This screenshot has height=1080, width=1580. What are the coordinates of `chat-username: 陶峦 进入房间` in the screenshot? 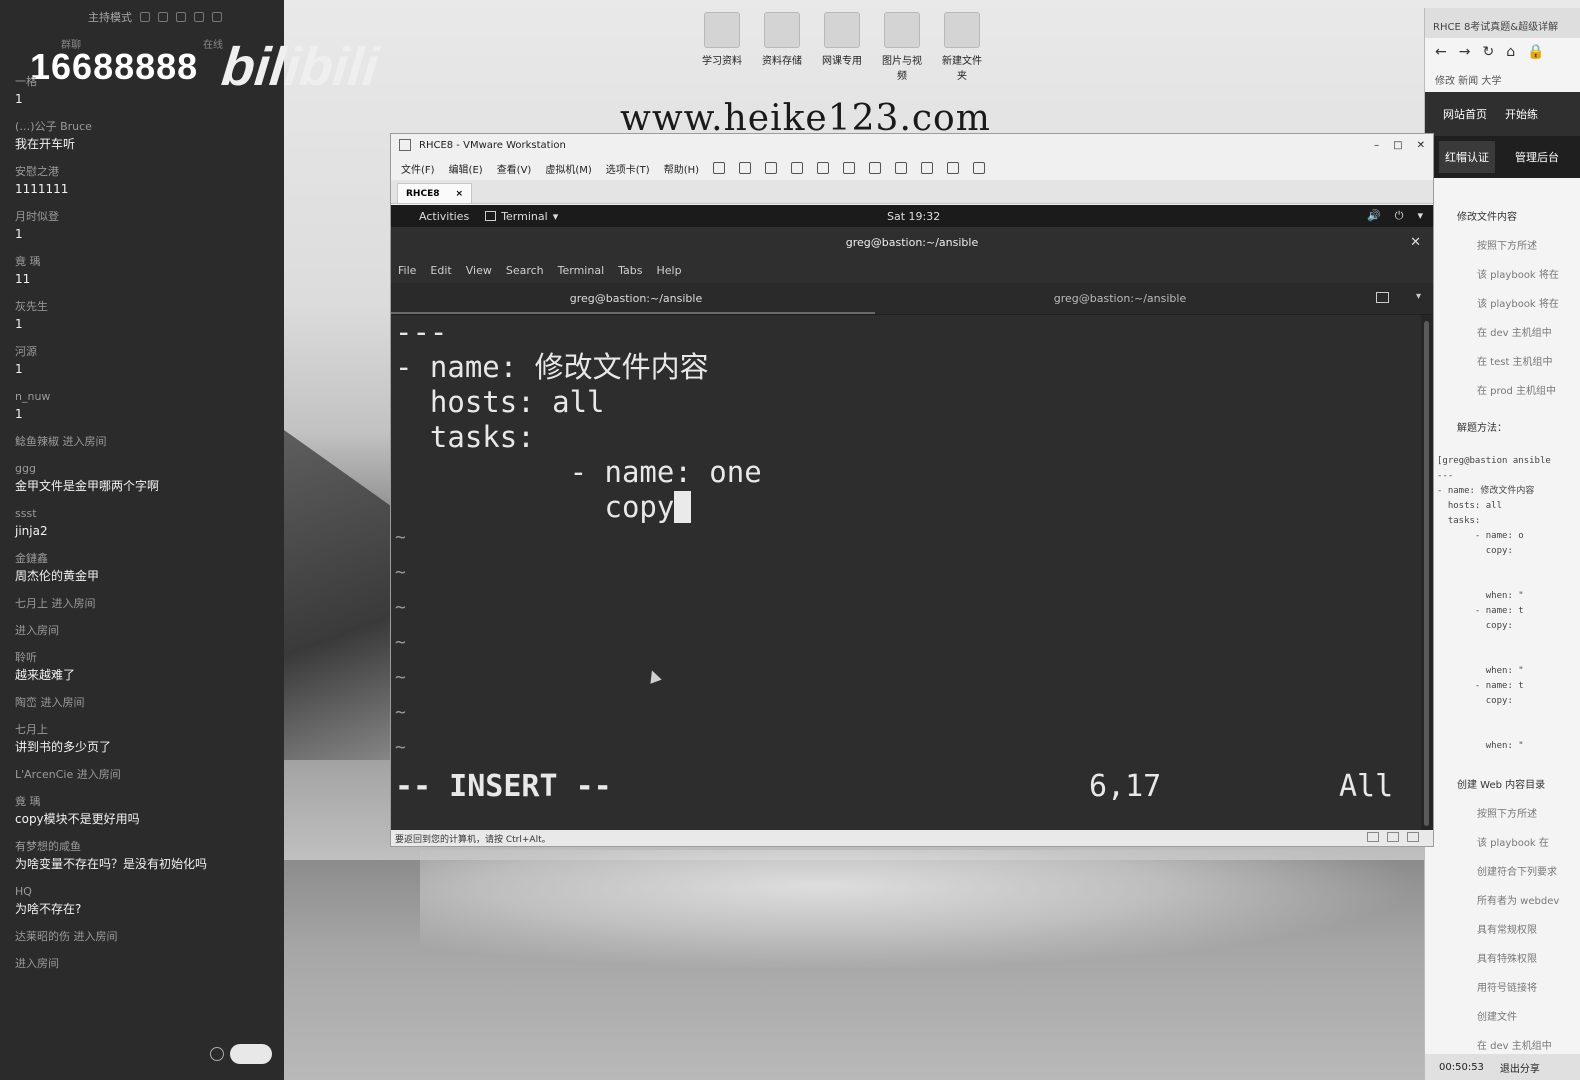 It's located at (145, 703).